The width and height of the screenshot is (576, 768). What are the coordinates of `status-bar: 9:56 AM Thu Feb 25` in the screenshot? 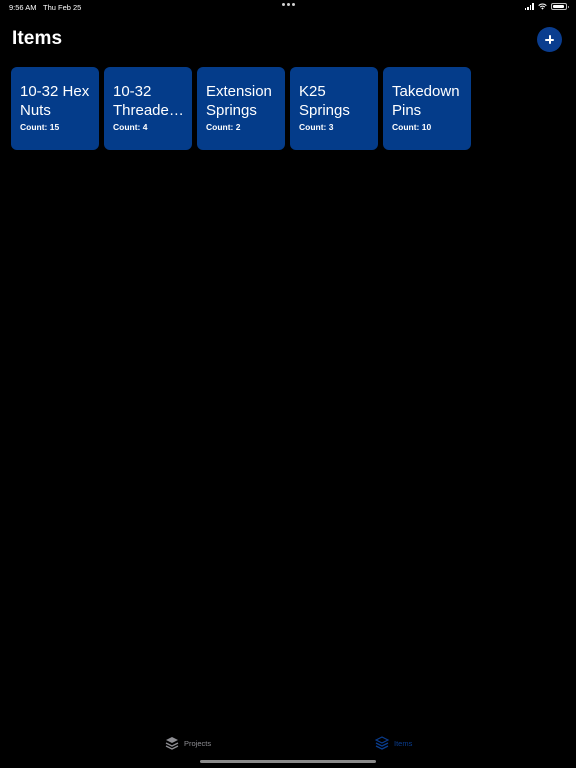 It's located at (288, 7).